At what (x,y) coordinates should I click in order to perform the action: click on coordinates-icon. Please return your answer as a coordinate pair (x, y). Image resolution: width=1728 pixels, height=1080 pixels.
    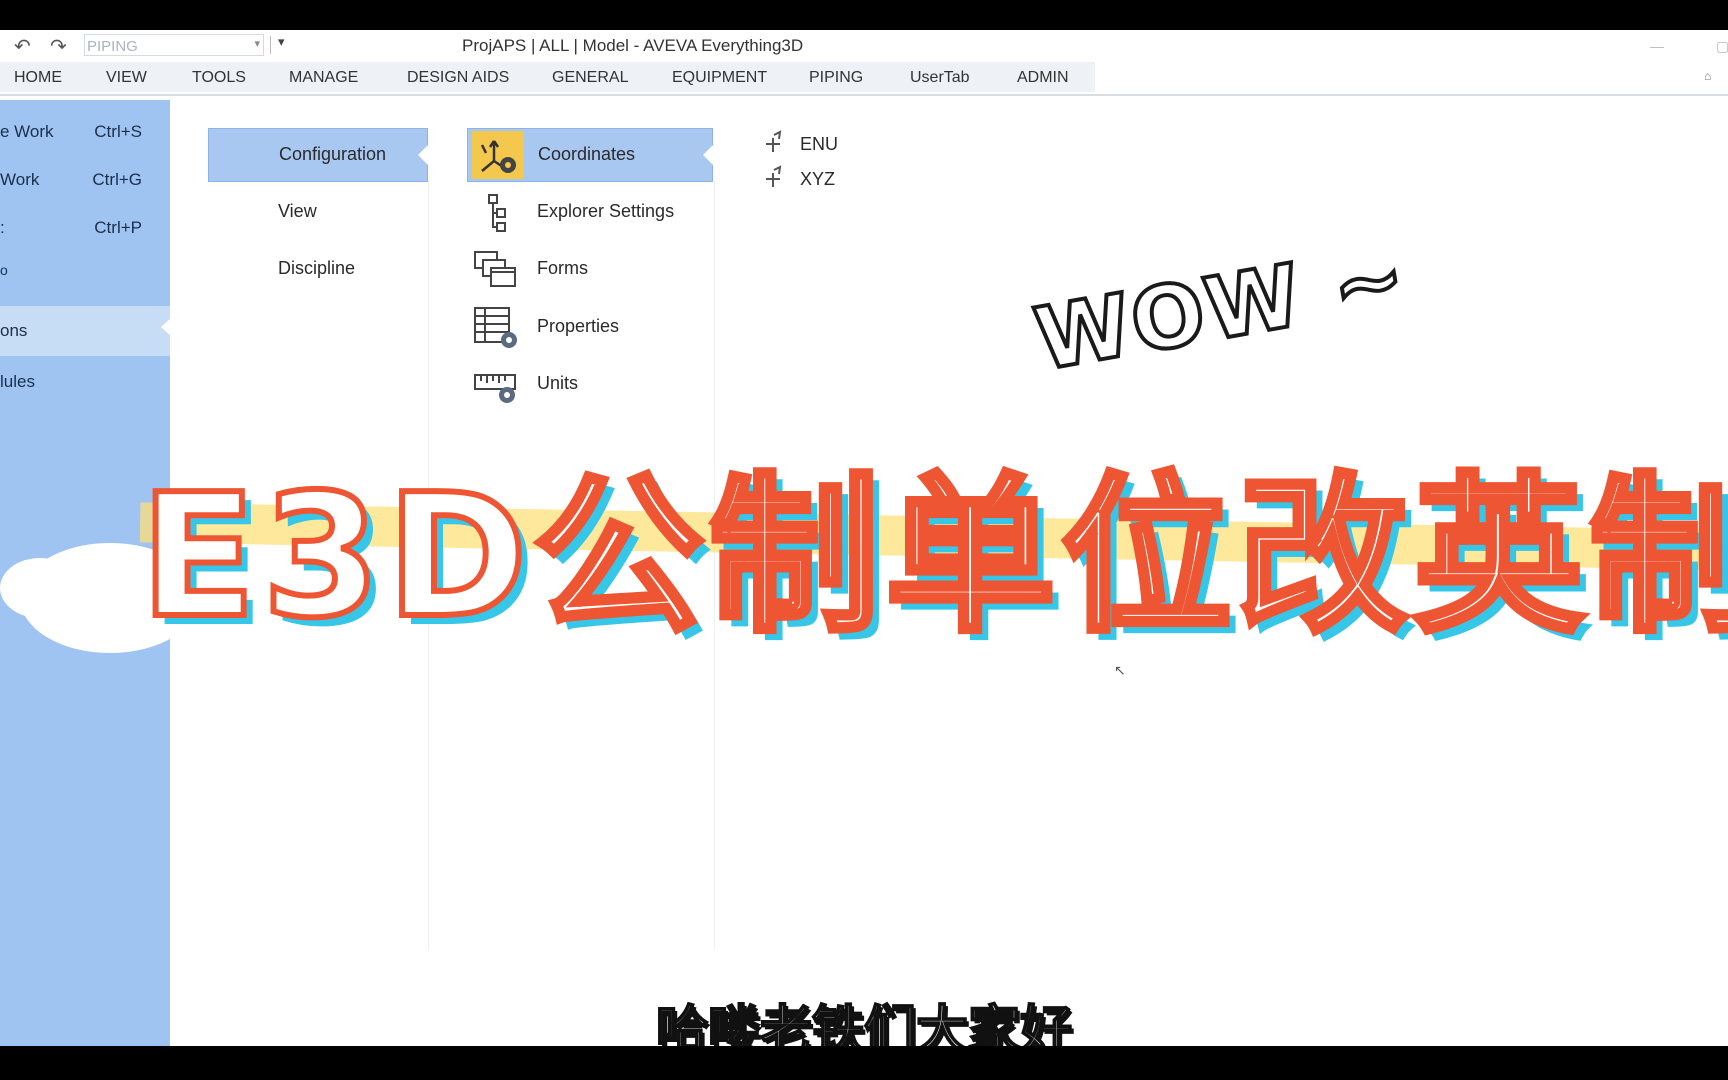
    Looking at the image, I should click on (498, 155).